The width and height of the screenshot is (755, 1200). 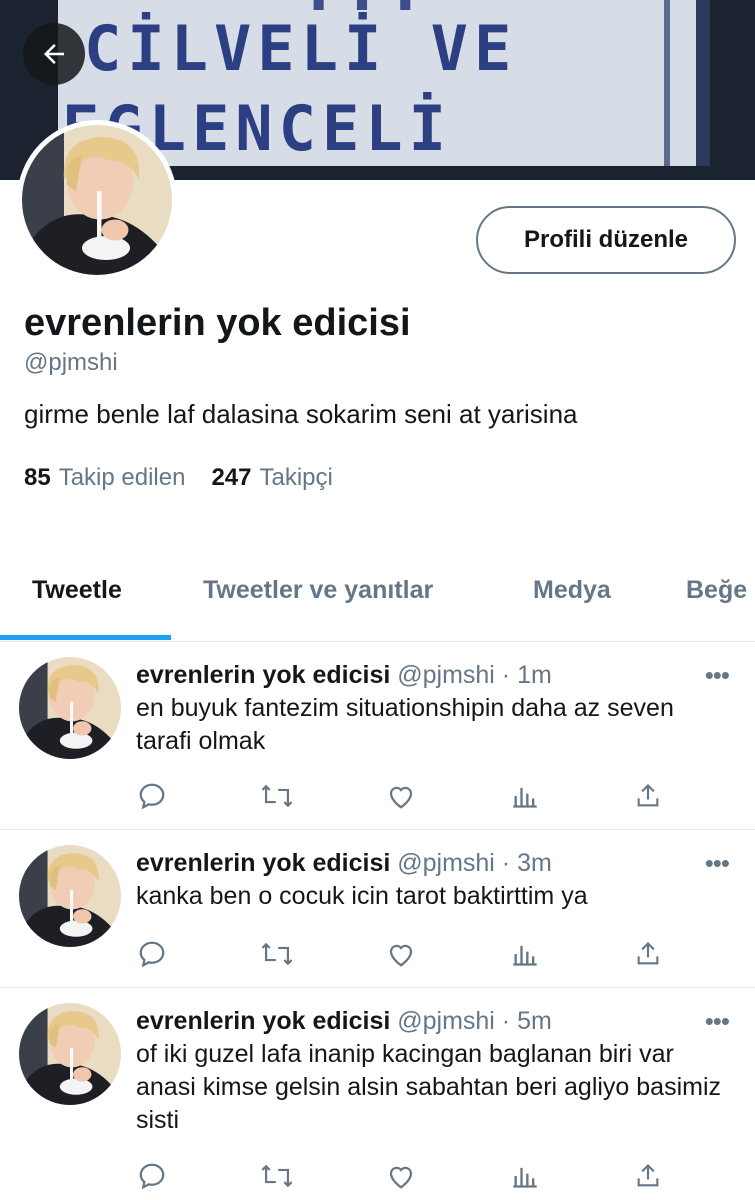 What do you see at coordinates (318, 590) in the screenshot?
I see `tab-tweets-and-replies: Tweetler ve yanıtlar` at bounding box center [318, 590].